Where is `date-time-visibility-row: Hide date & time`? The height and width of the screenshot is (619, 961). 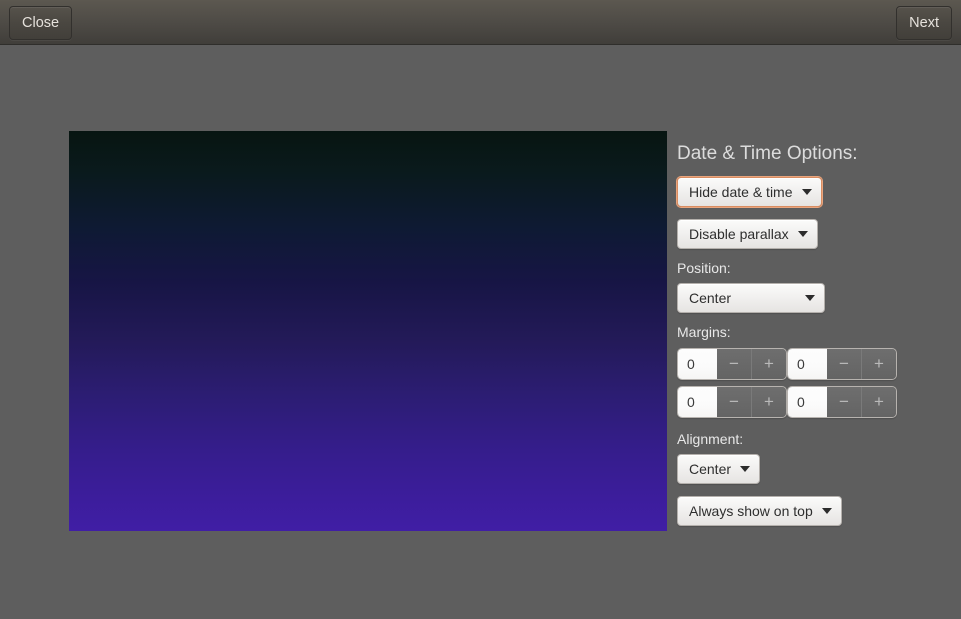 date-time-visibility-row: Hide date & time is located at coordinates (812, 191).